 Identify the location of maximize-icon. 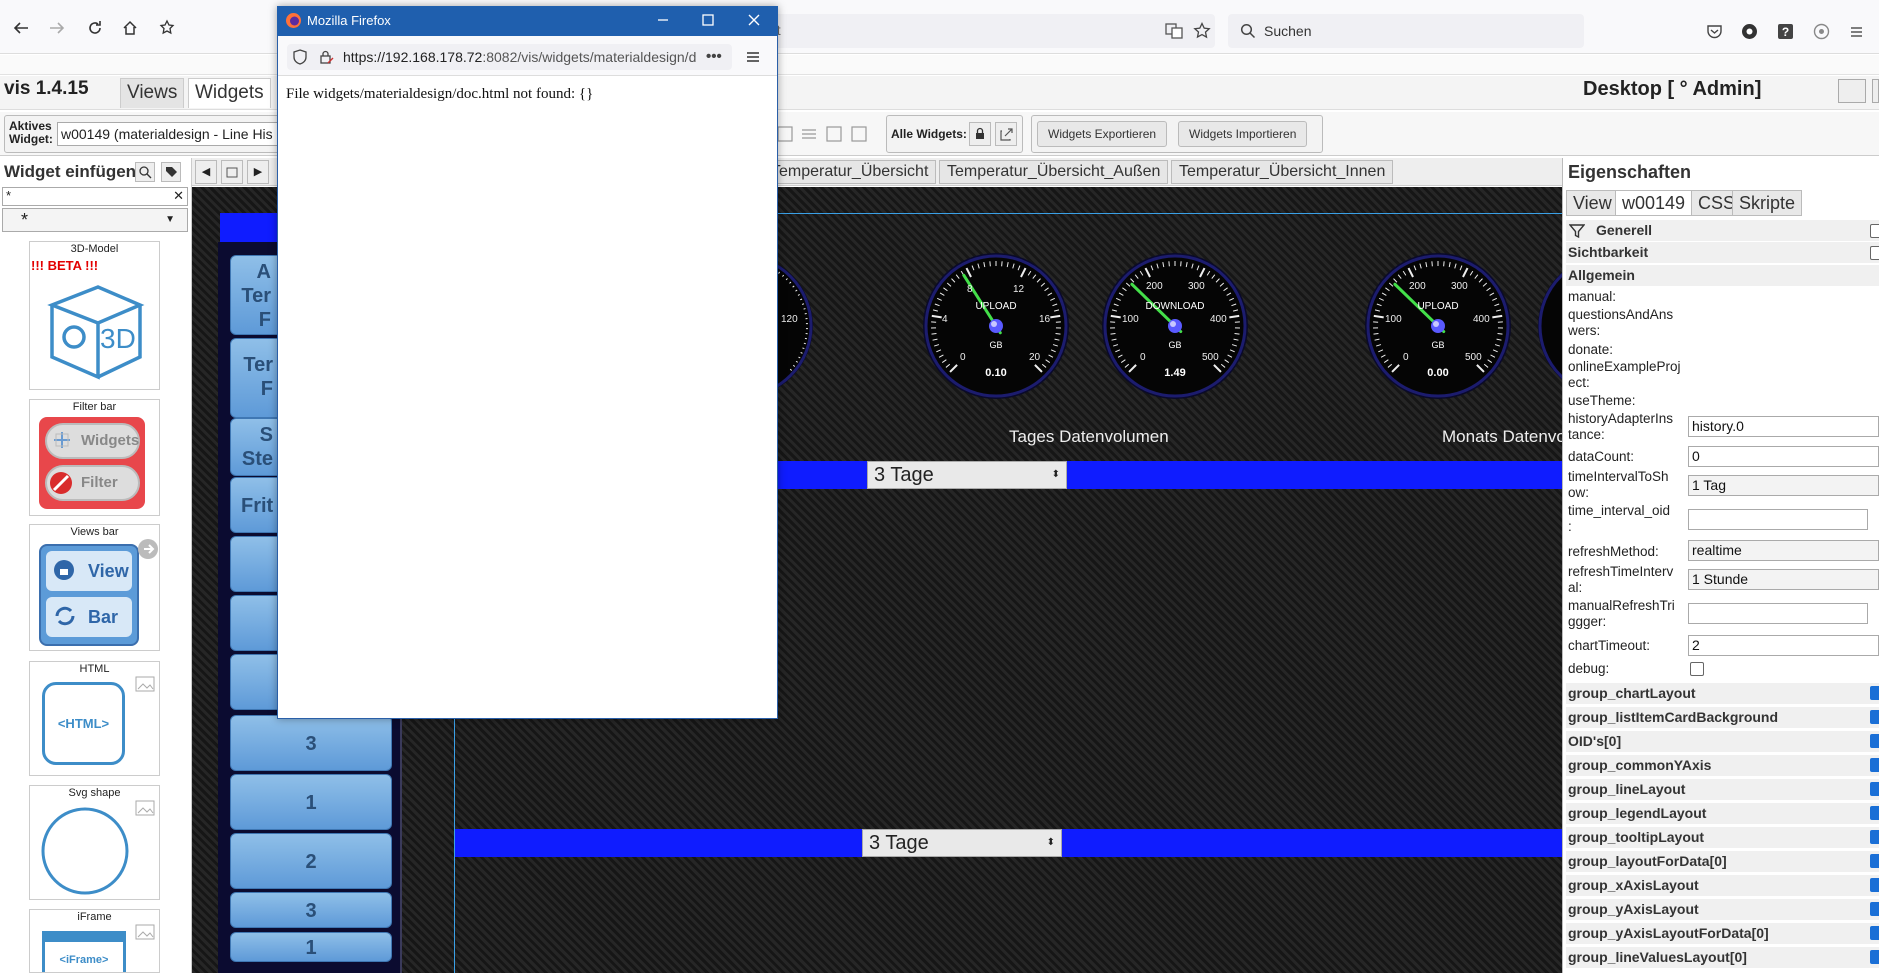
(708, 20).